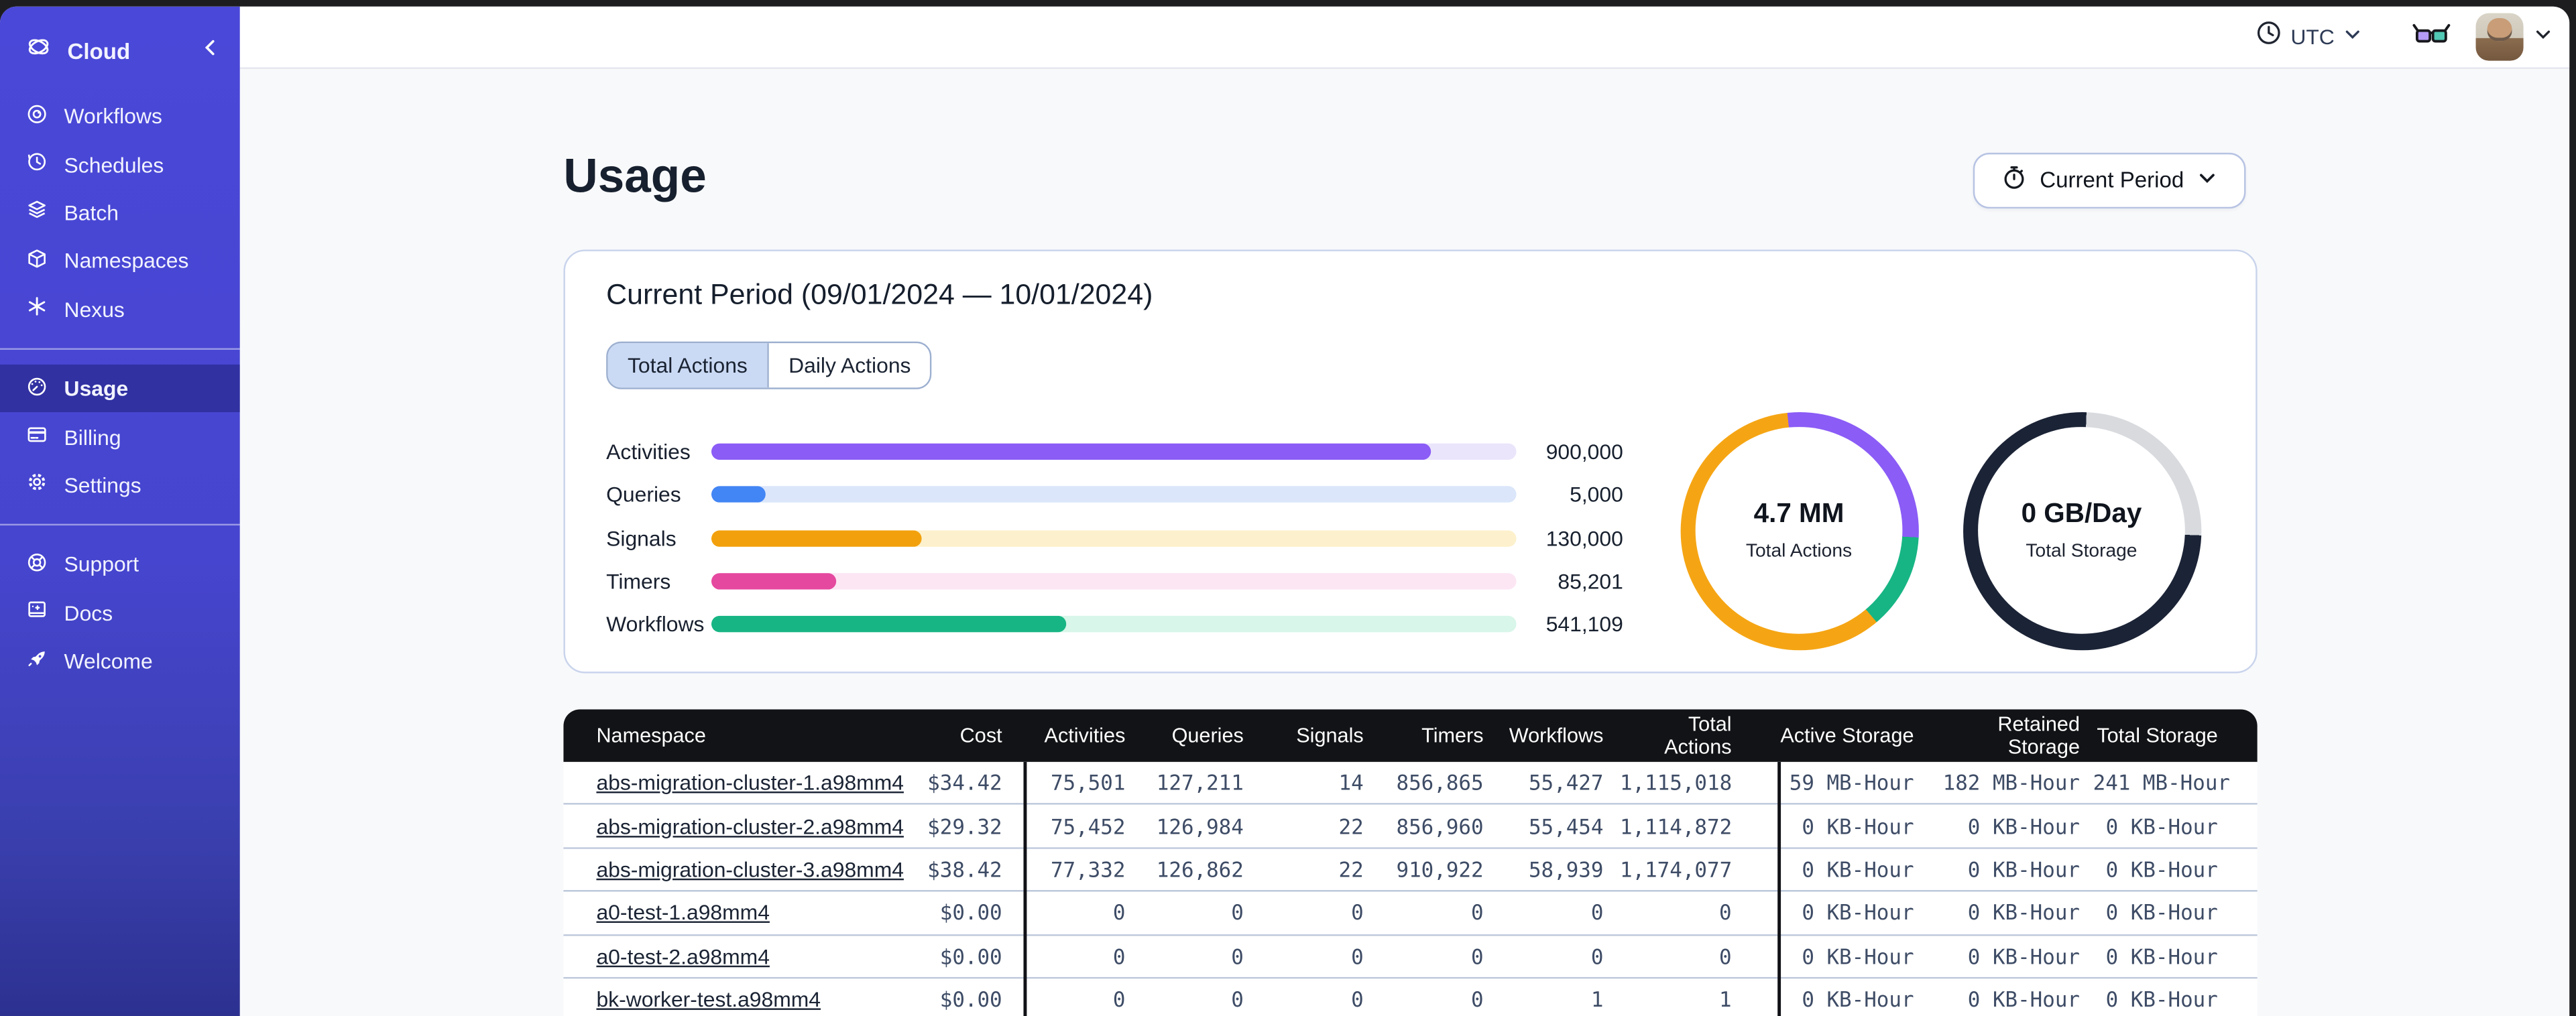  I want to click on cell-workflows: 55,427, so click(1566, 783).